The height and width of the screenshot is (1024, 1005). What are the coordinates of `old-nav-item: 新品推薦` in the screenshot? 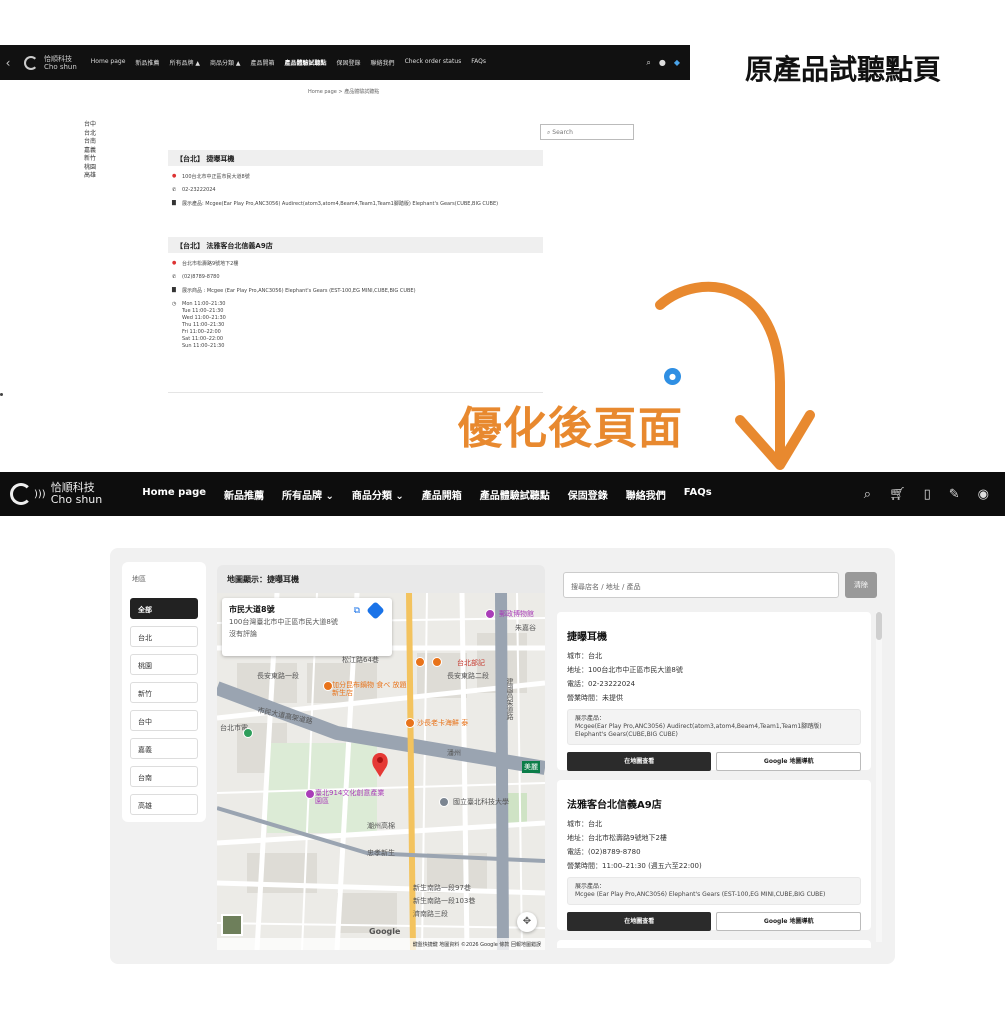 It's located at (147, 62).